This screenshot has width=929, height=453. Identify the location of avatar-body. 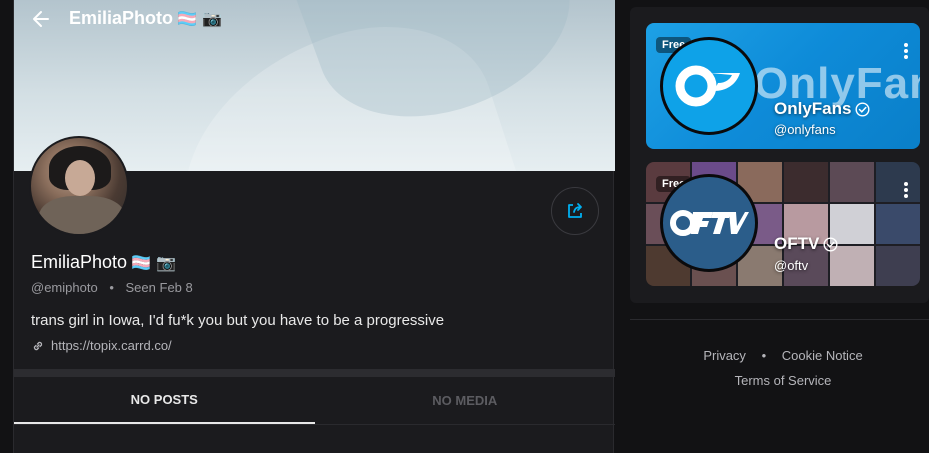
(82, 215).